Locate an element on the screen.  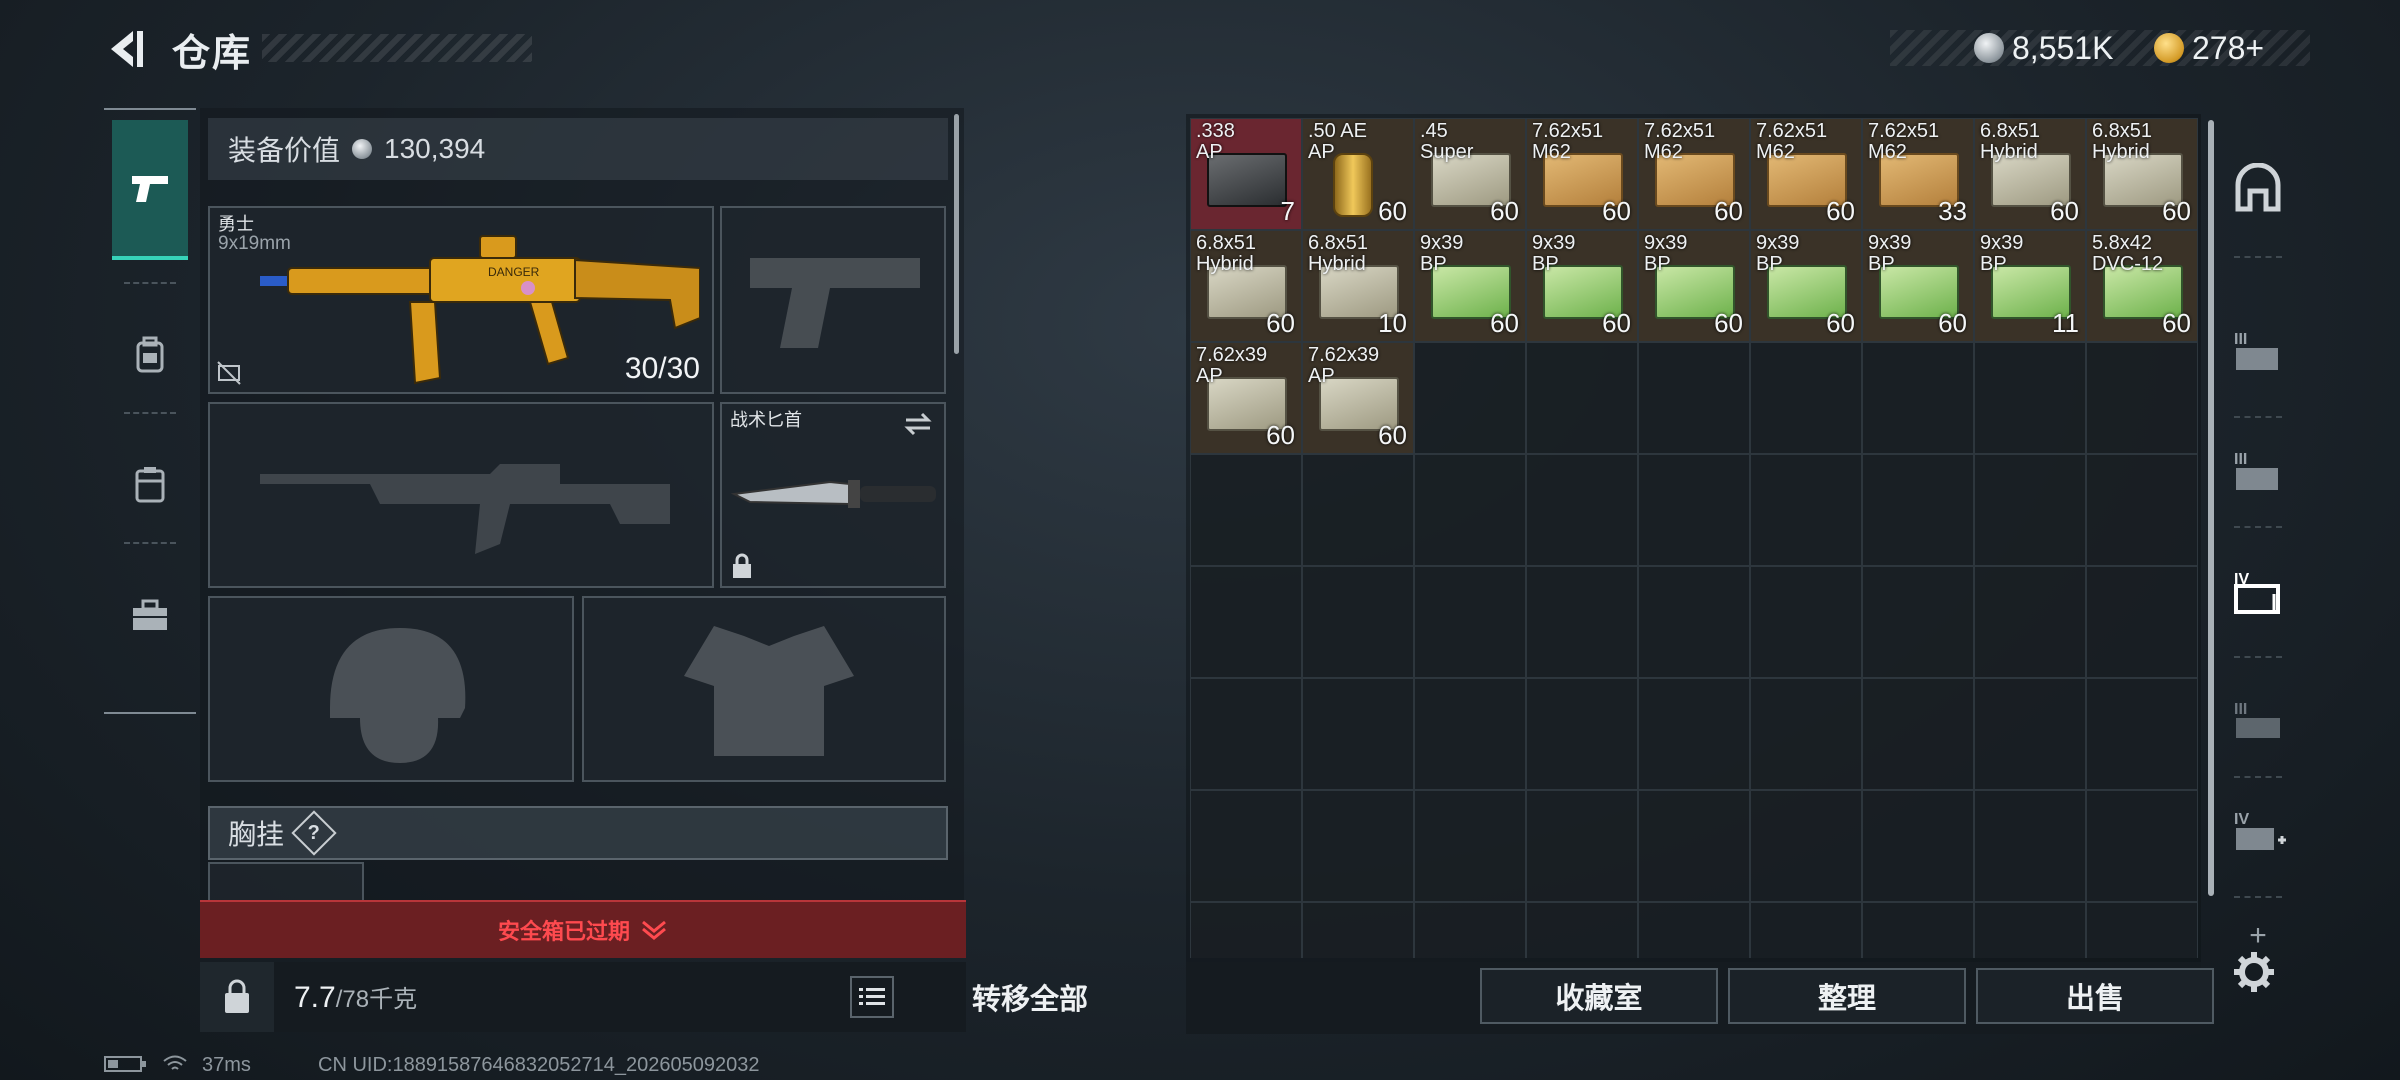
ammo-item: .338 AP 7 is located at coordinates (1246, 174).